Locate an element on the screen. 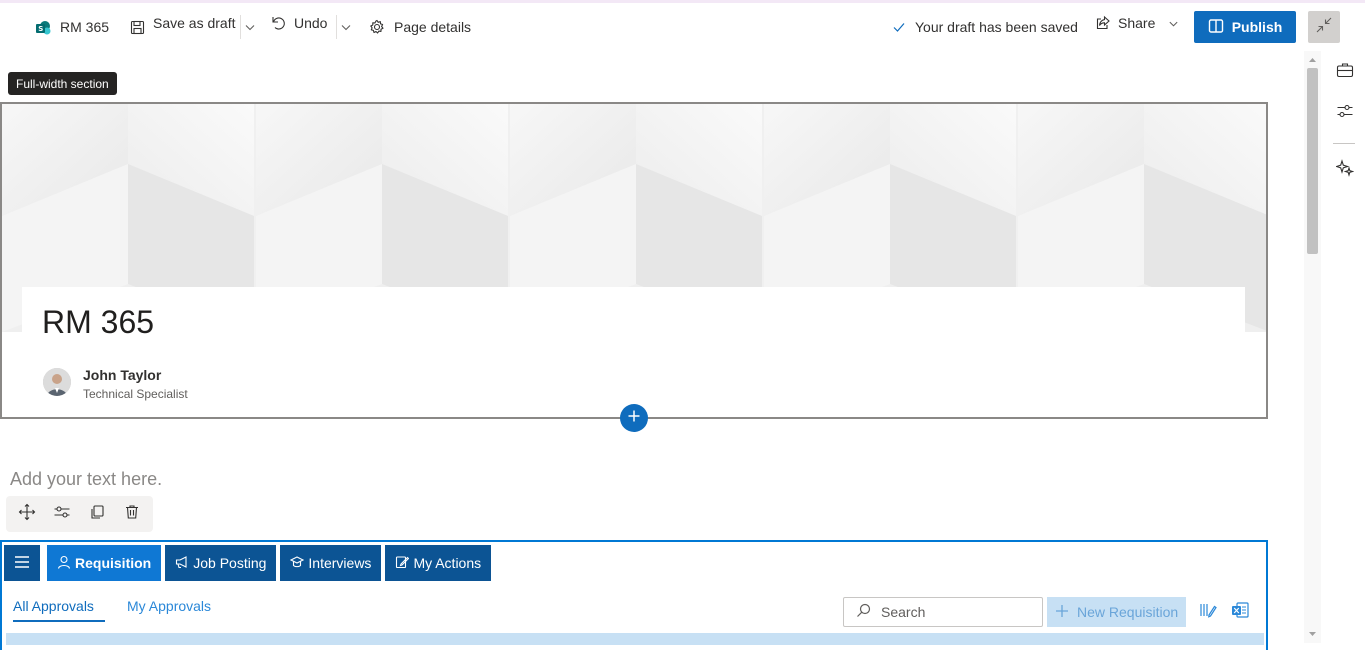  undo-button: Undo is located at coordinates (298, 27).